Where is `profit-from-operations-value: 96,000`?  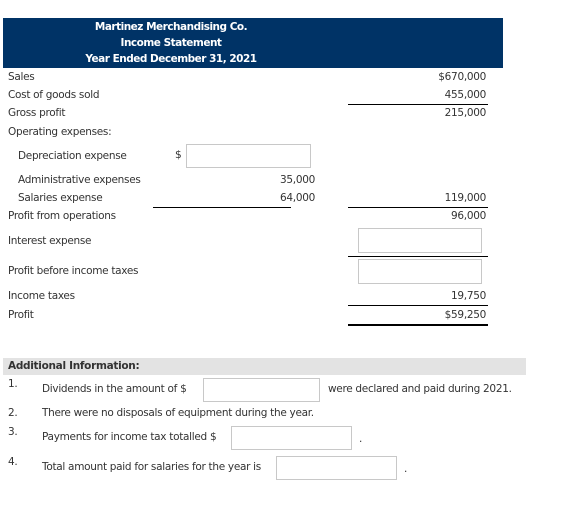
profit-from-operations-value: 96,000 is located at coordinates (468, 216).